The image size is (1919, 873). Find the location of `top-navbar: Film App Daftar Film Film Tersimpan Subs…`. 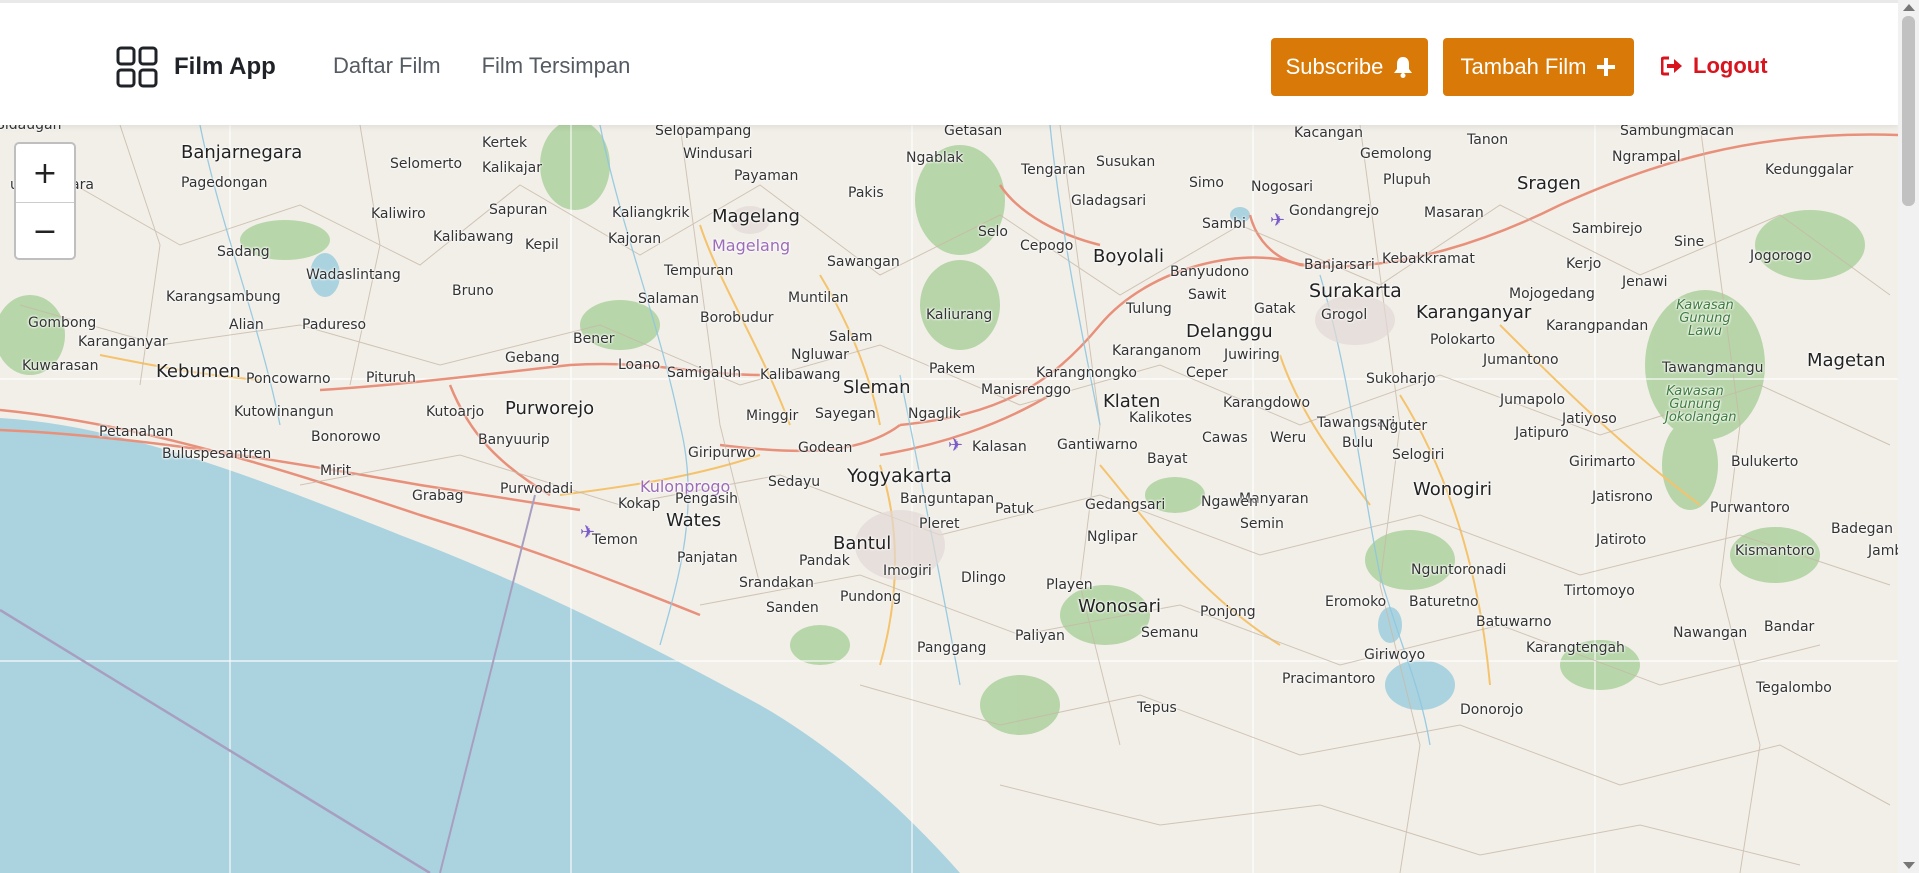

top-navbar: Film App Daftar Film Film Tersimpan Subs… is located at coordinates (949, 62).